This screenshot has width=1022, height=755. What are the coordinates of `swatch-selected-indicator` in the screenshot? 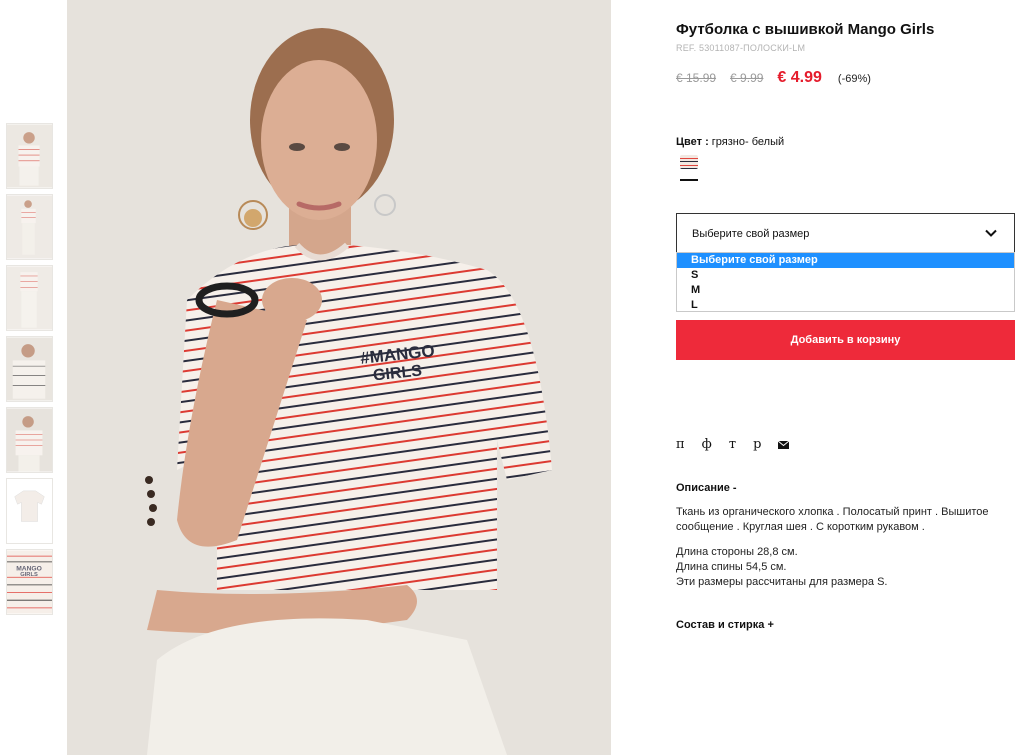 It's located at (689, 180).